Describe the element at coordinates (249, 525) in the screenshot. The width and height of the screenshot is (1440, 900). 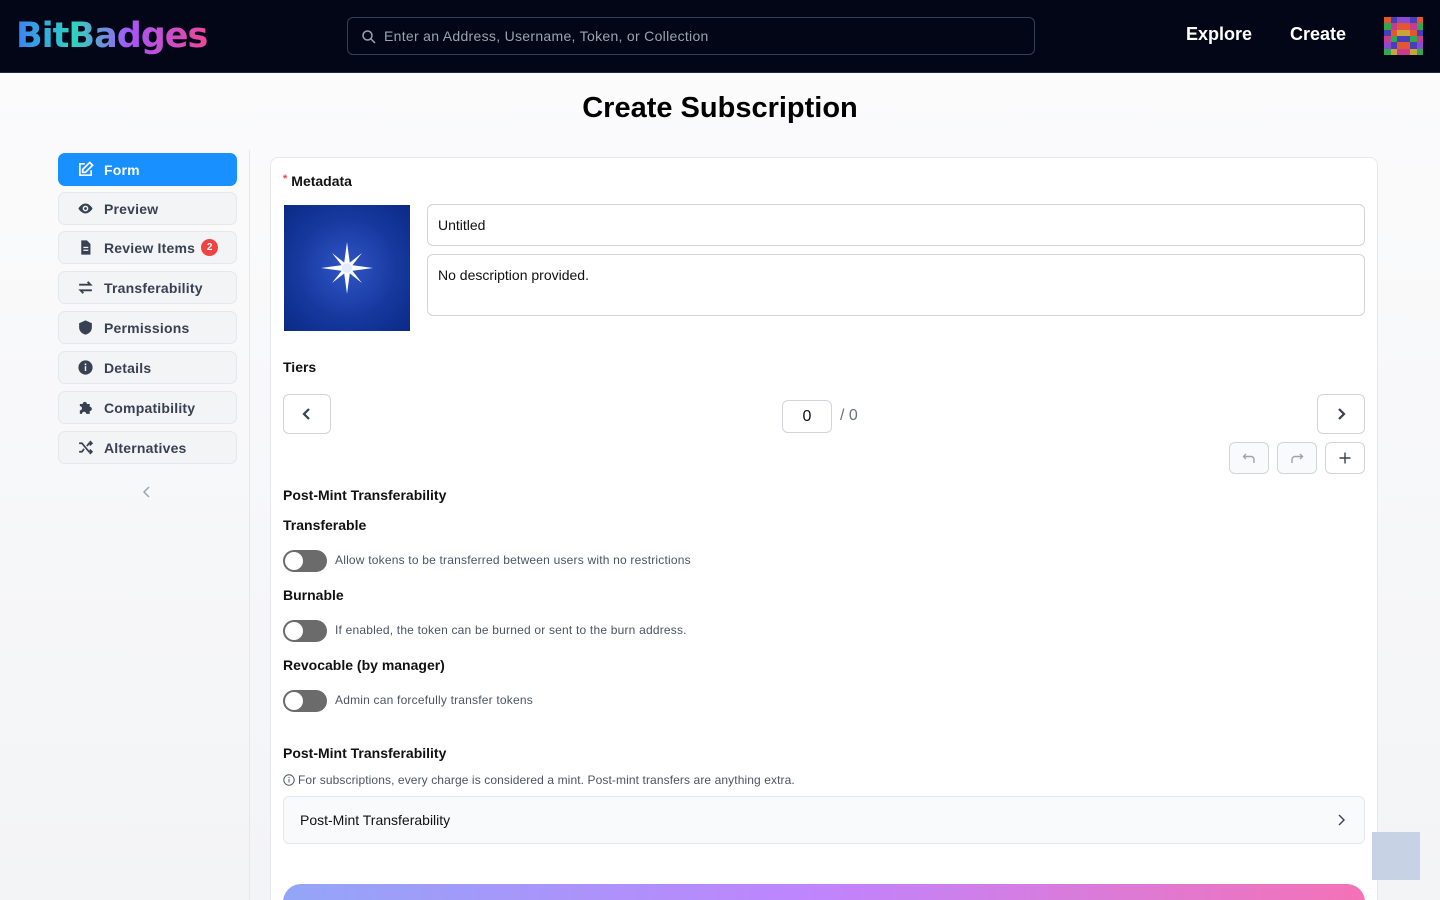
I see `sidebar-divider` at that location.